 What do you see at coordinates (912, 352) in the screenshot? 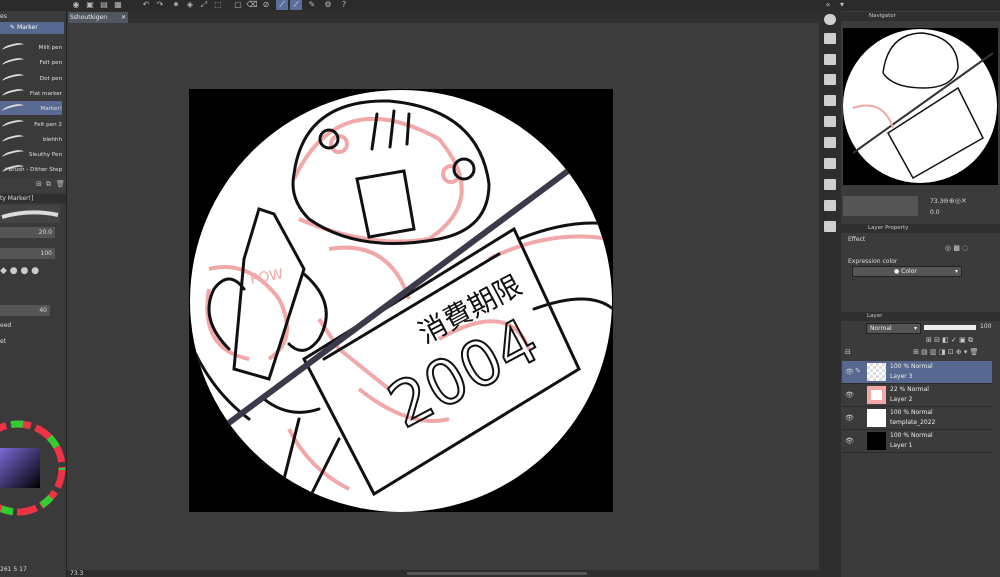
I see `layer-action-icons: ⊟ ⊞ ▤ ▥ ◨ ⊡ ⊕ ▾ 🗑` at bounding box center [912, 352].